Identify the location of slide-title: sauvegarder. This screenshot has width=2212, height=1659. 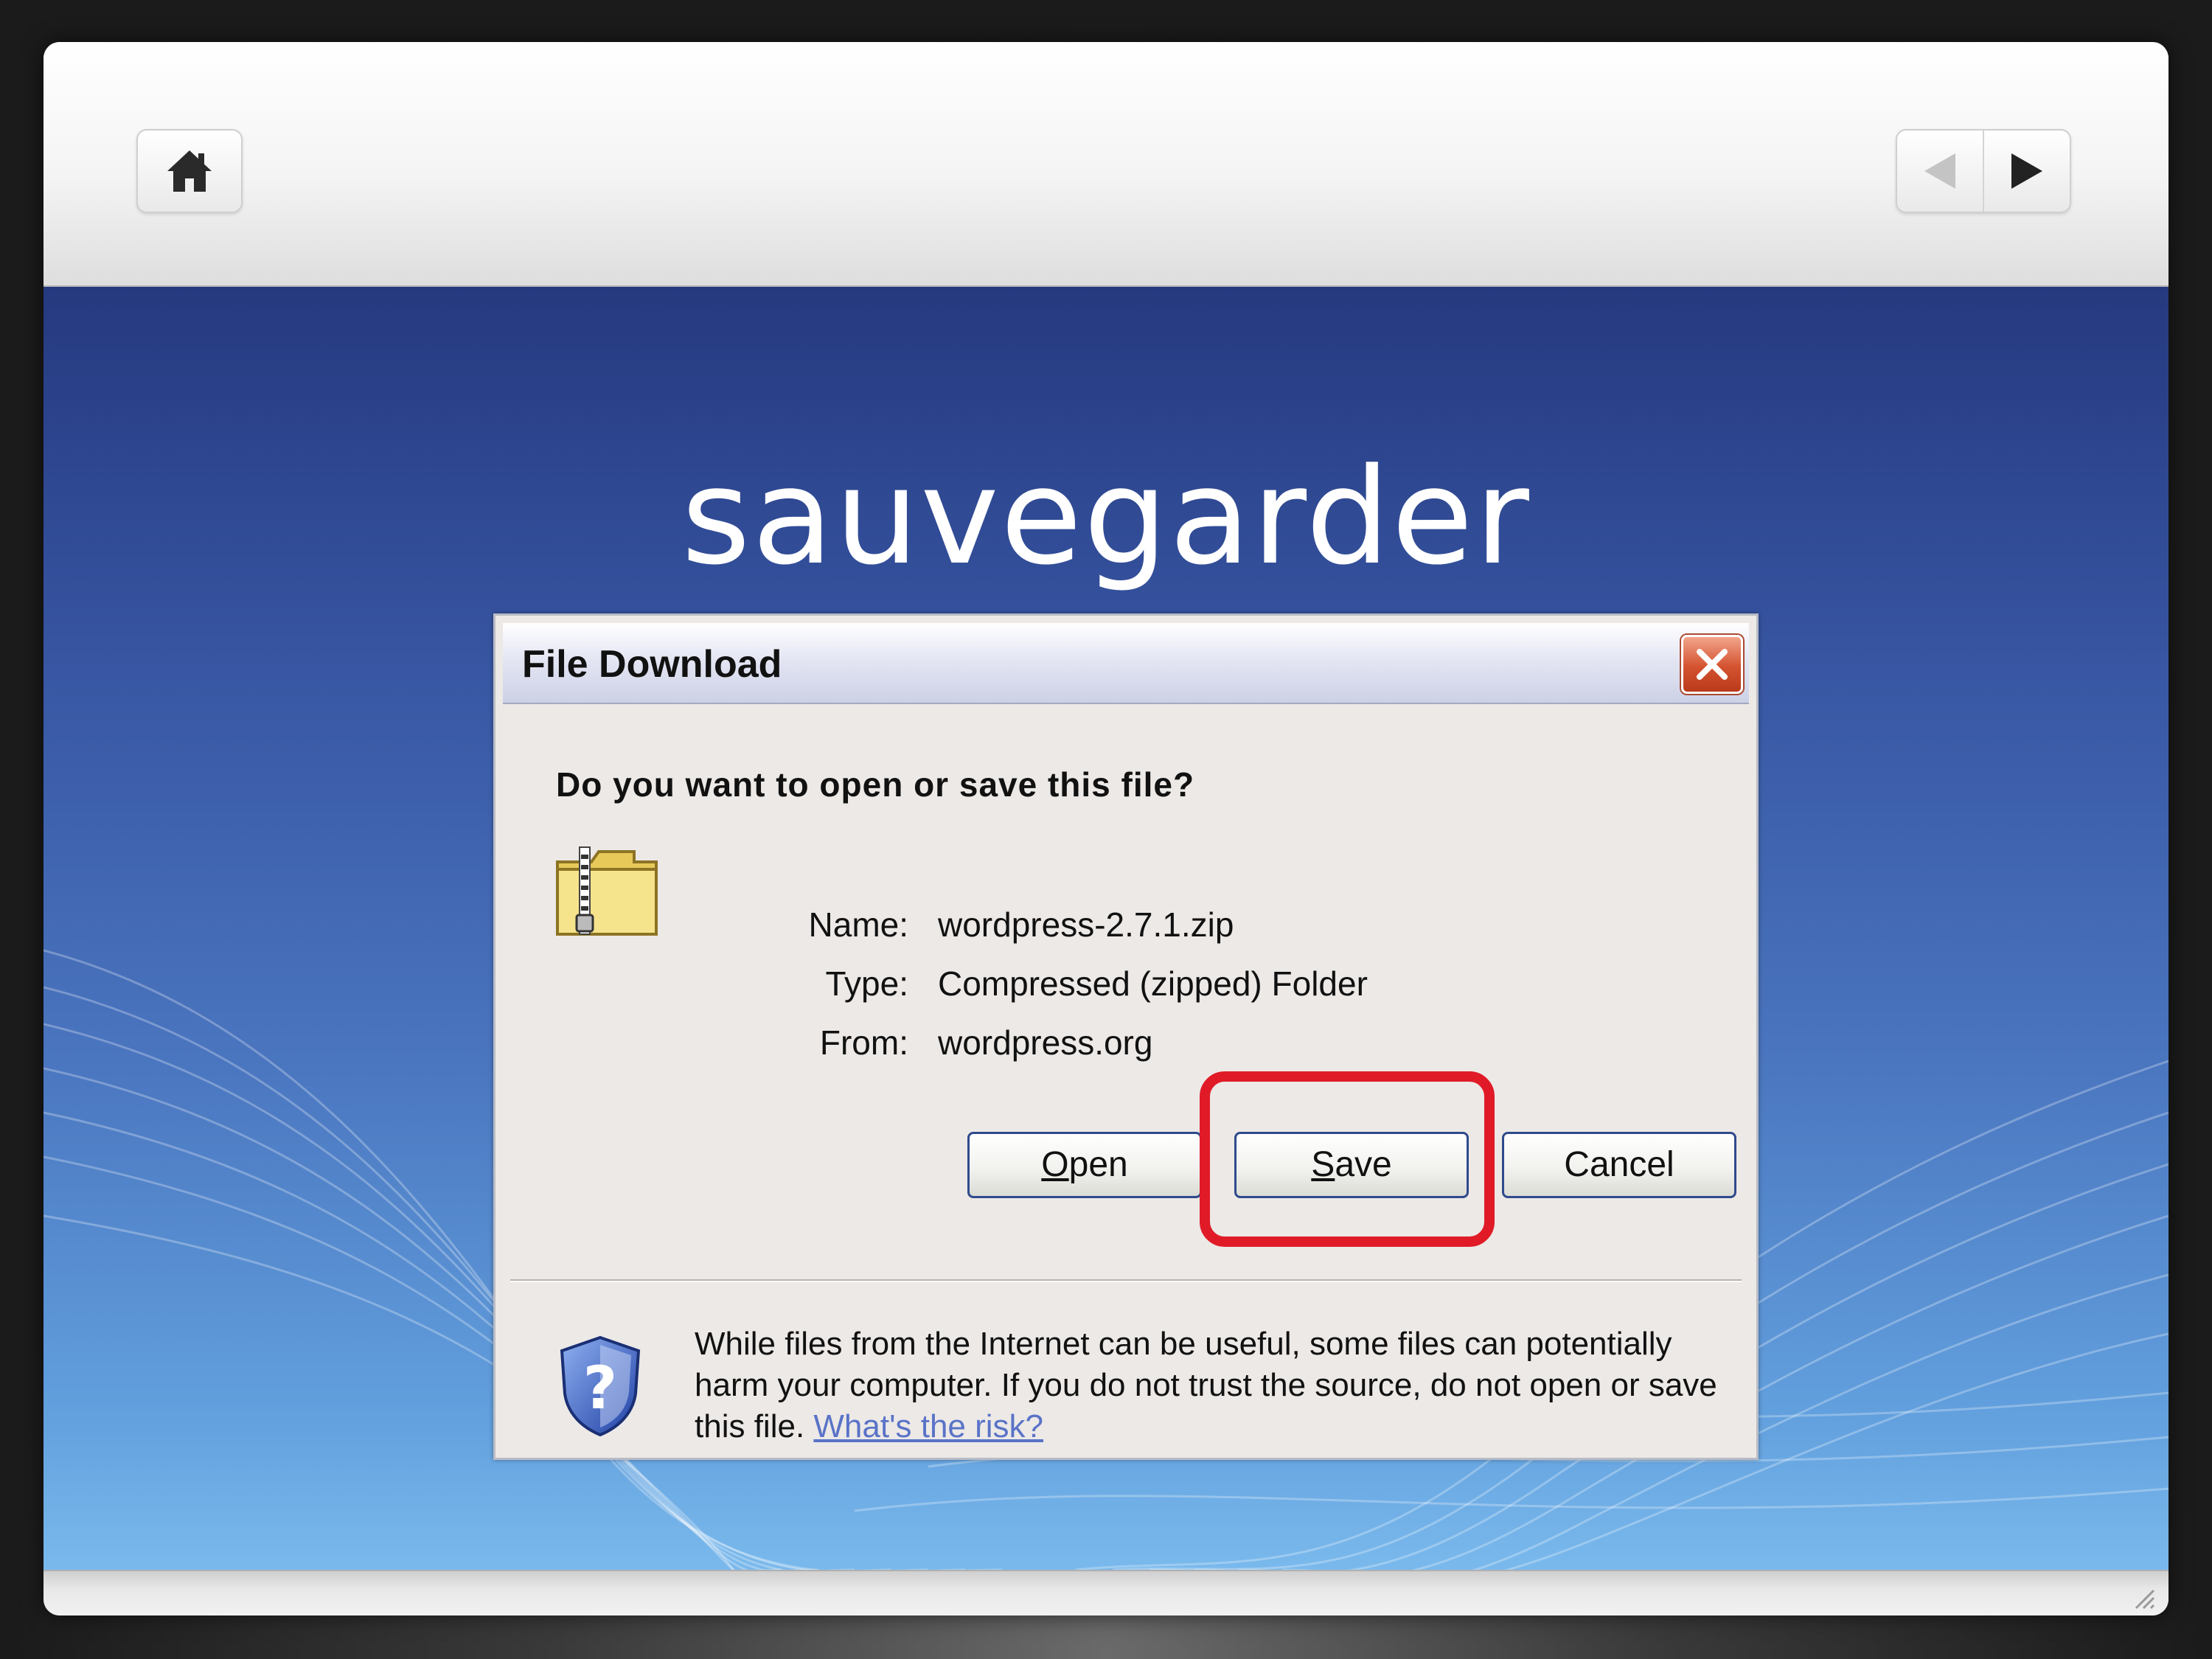
(1106, 517).